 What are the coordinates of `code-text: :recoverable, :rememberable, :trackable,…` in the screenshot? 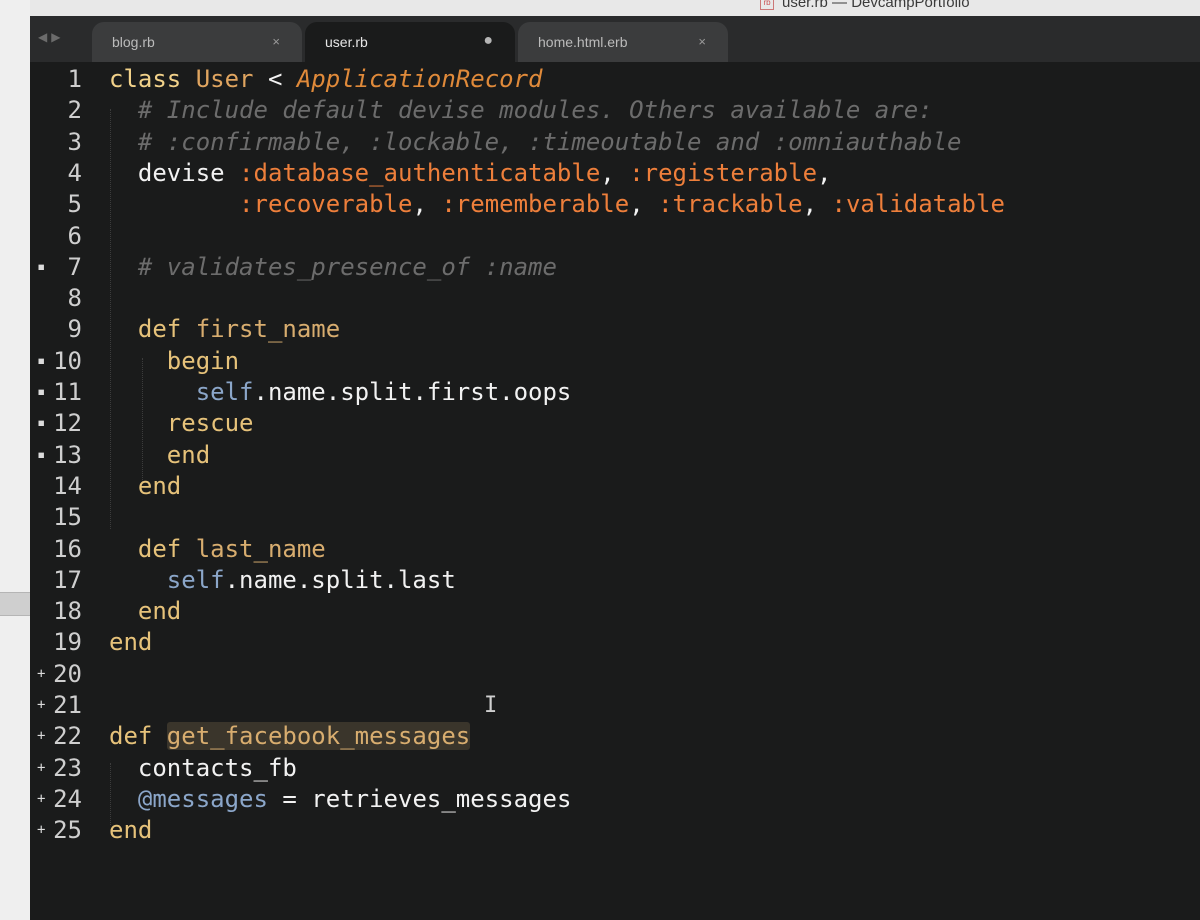 It's located at (557, 204).